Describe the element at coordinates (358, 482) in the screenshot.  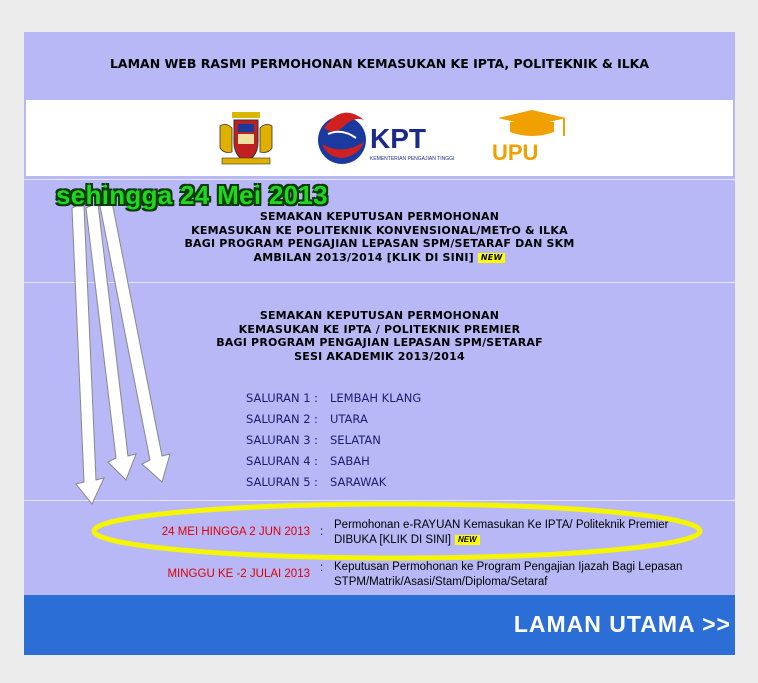
I see `saluran-link-sarawak: SARAWAK` at that location.